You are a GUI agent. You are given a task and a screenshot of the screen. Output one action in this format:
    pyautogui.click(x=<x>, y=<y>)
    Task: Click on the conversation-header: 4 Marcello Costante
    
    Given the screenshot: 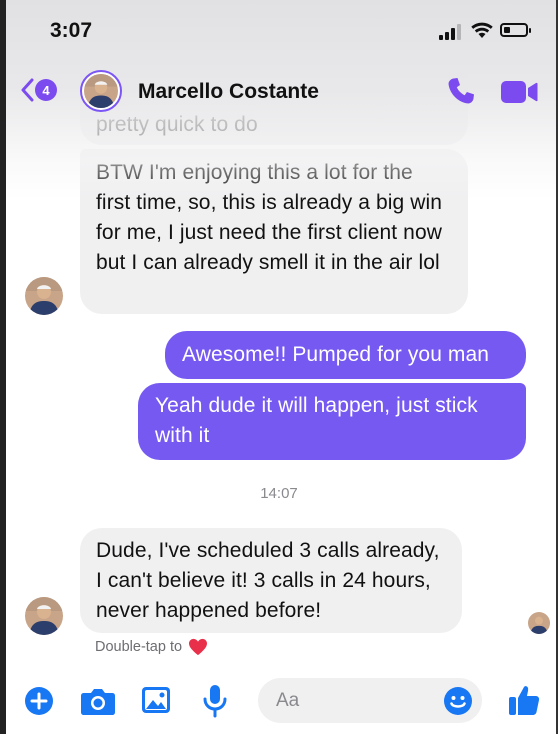 What is the action you would take?
    pyautogui.click(x=279, y=92)
    